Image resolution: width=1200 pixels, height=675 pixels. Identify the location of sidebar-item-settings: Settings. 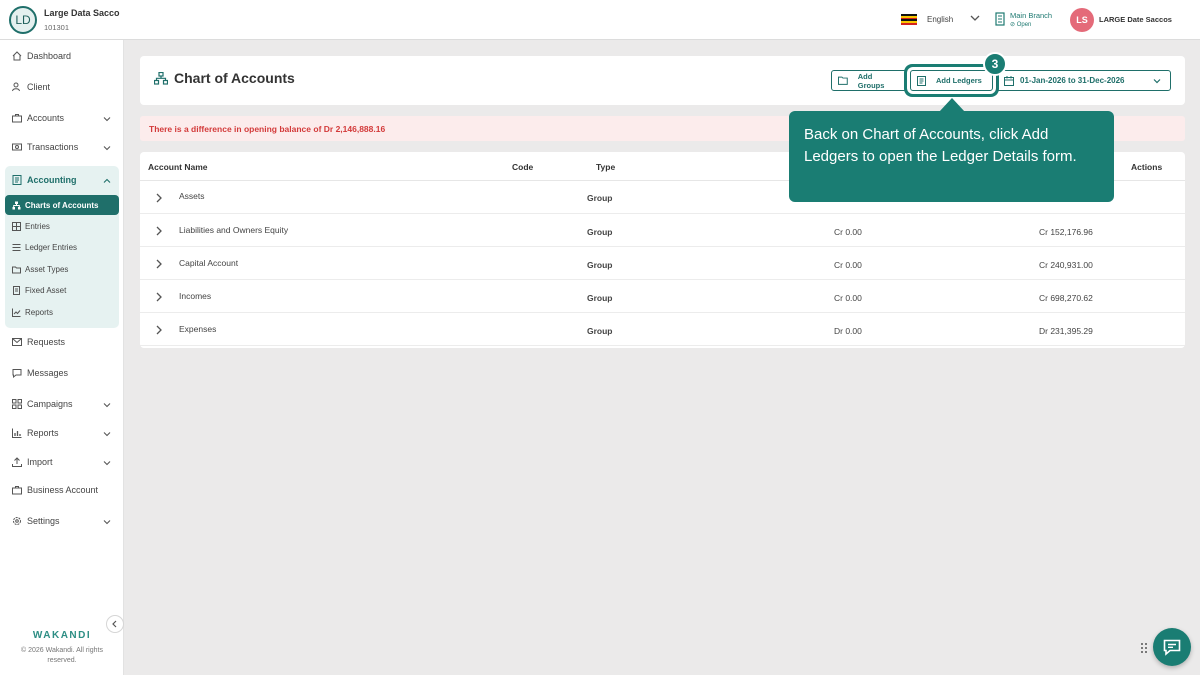
(36, 521).